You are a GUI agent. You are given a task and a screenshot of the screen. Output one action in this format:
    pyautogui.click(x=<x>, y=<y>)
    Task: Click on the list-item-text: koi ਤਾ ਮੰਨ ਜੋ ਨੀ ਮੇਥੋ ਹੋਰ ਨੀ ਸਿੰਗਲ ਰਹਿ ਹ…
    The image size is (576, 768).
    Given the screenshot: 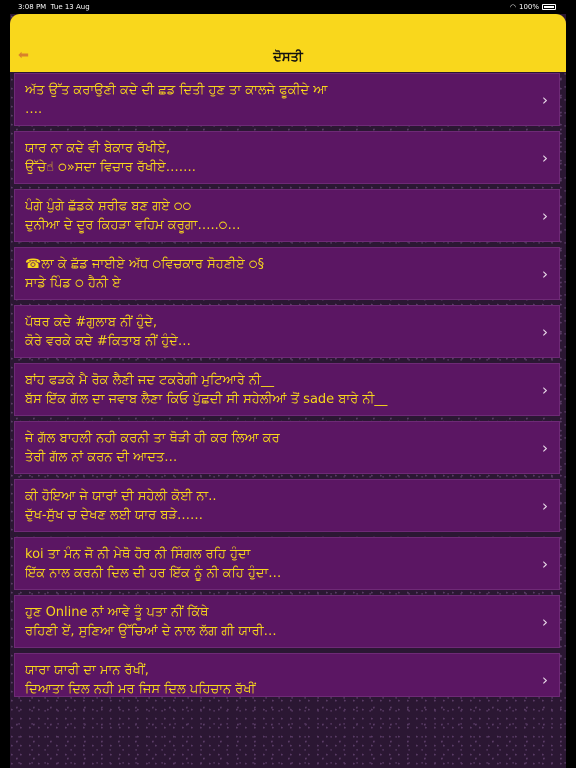 What is the action you would take?
    pyautogui.click(x=153, y=564)
    